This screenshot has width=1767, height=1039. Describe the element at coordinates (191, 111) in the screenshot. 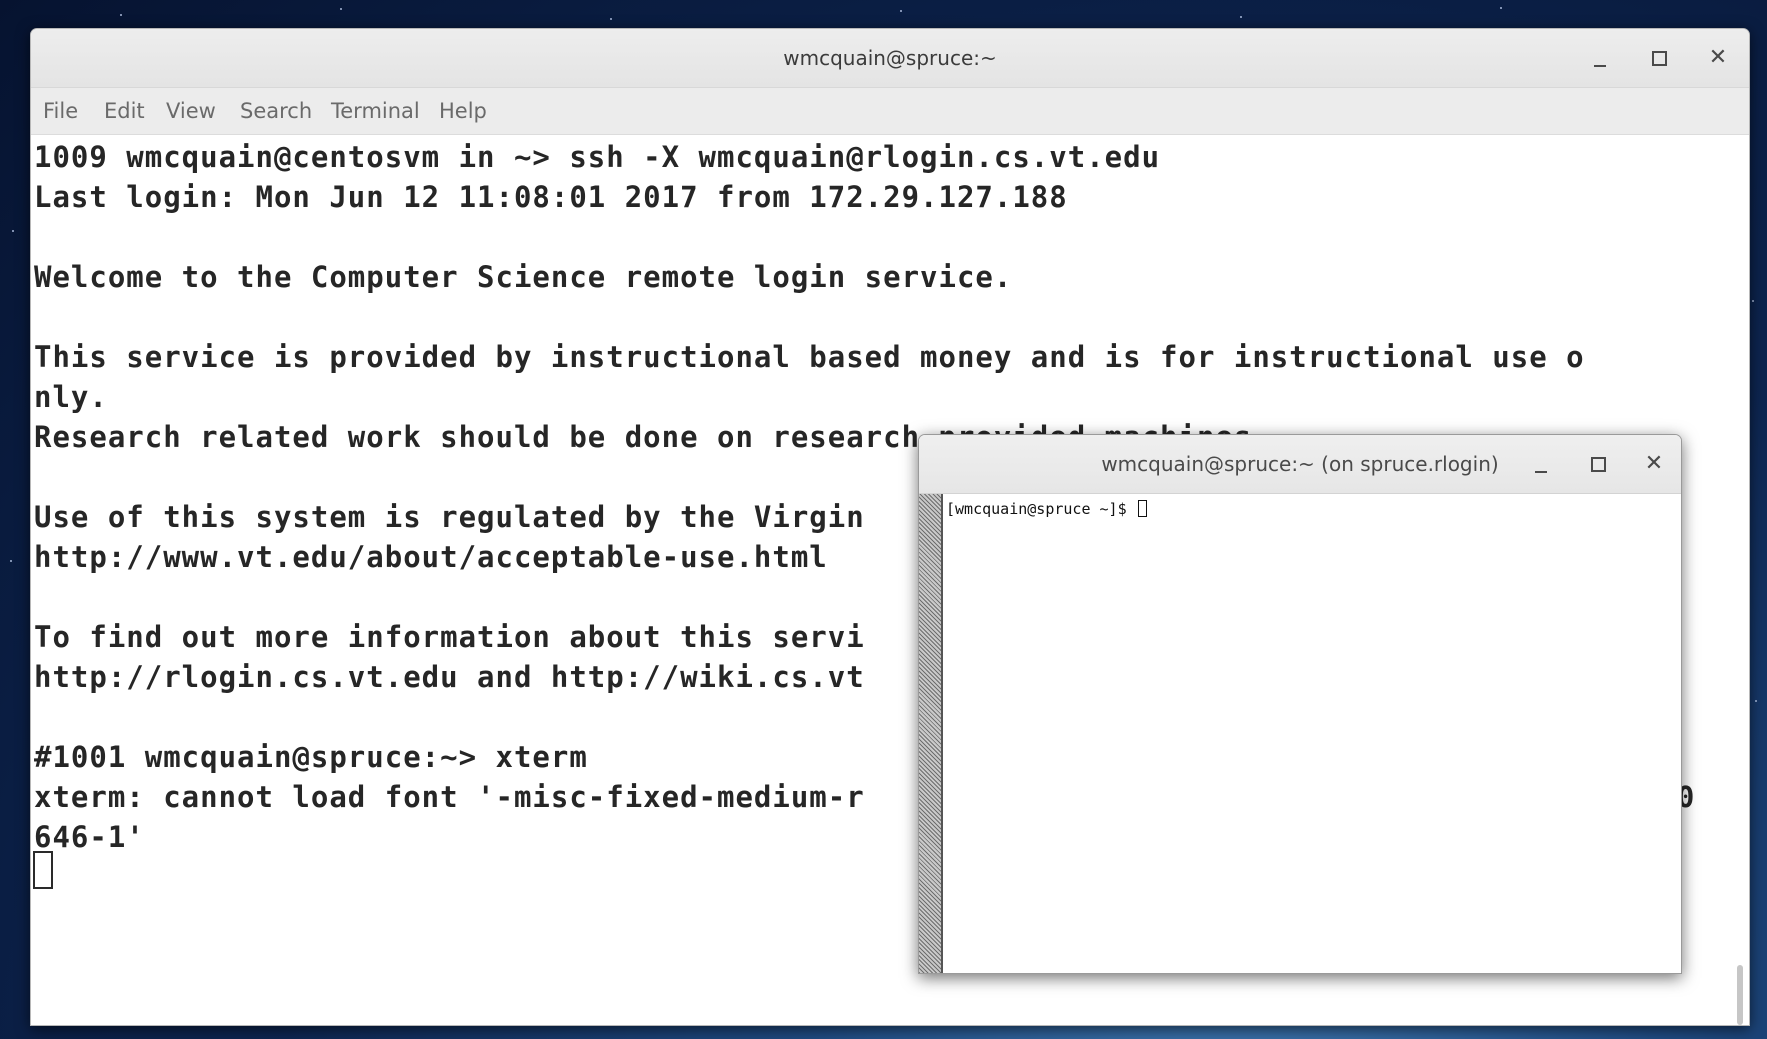

I see `menu-view: View` at that location.